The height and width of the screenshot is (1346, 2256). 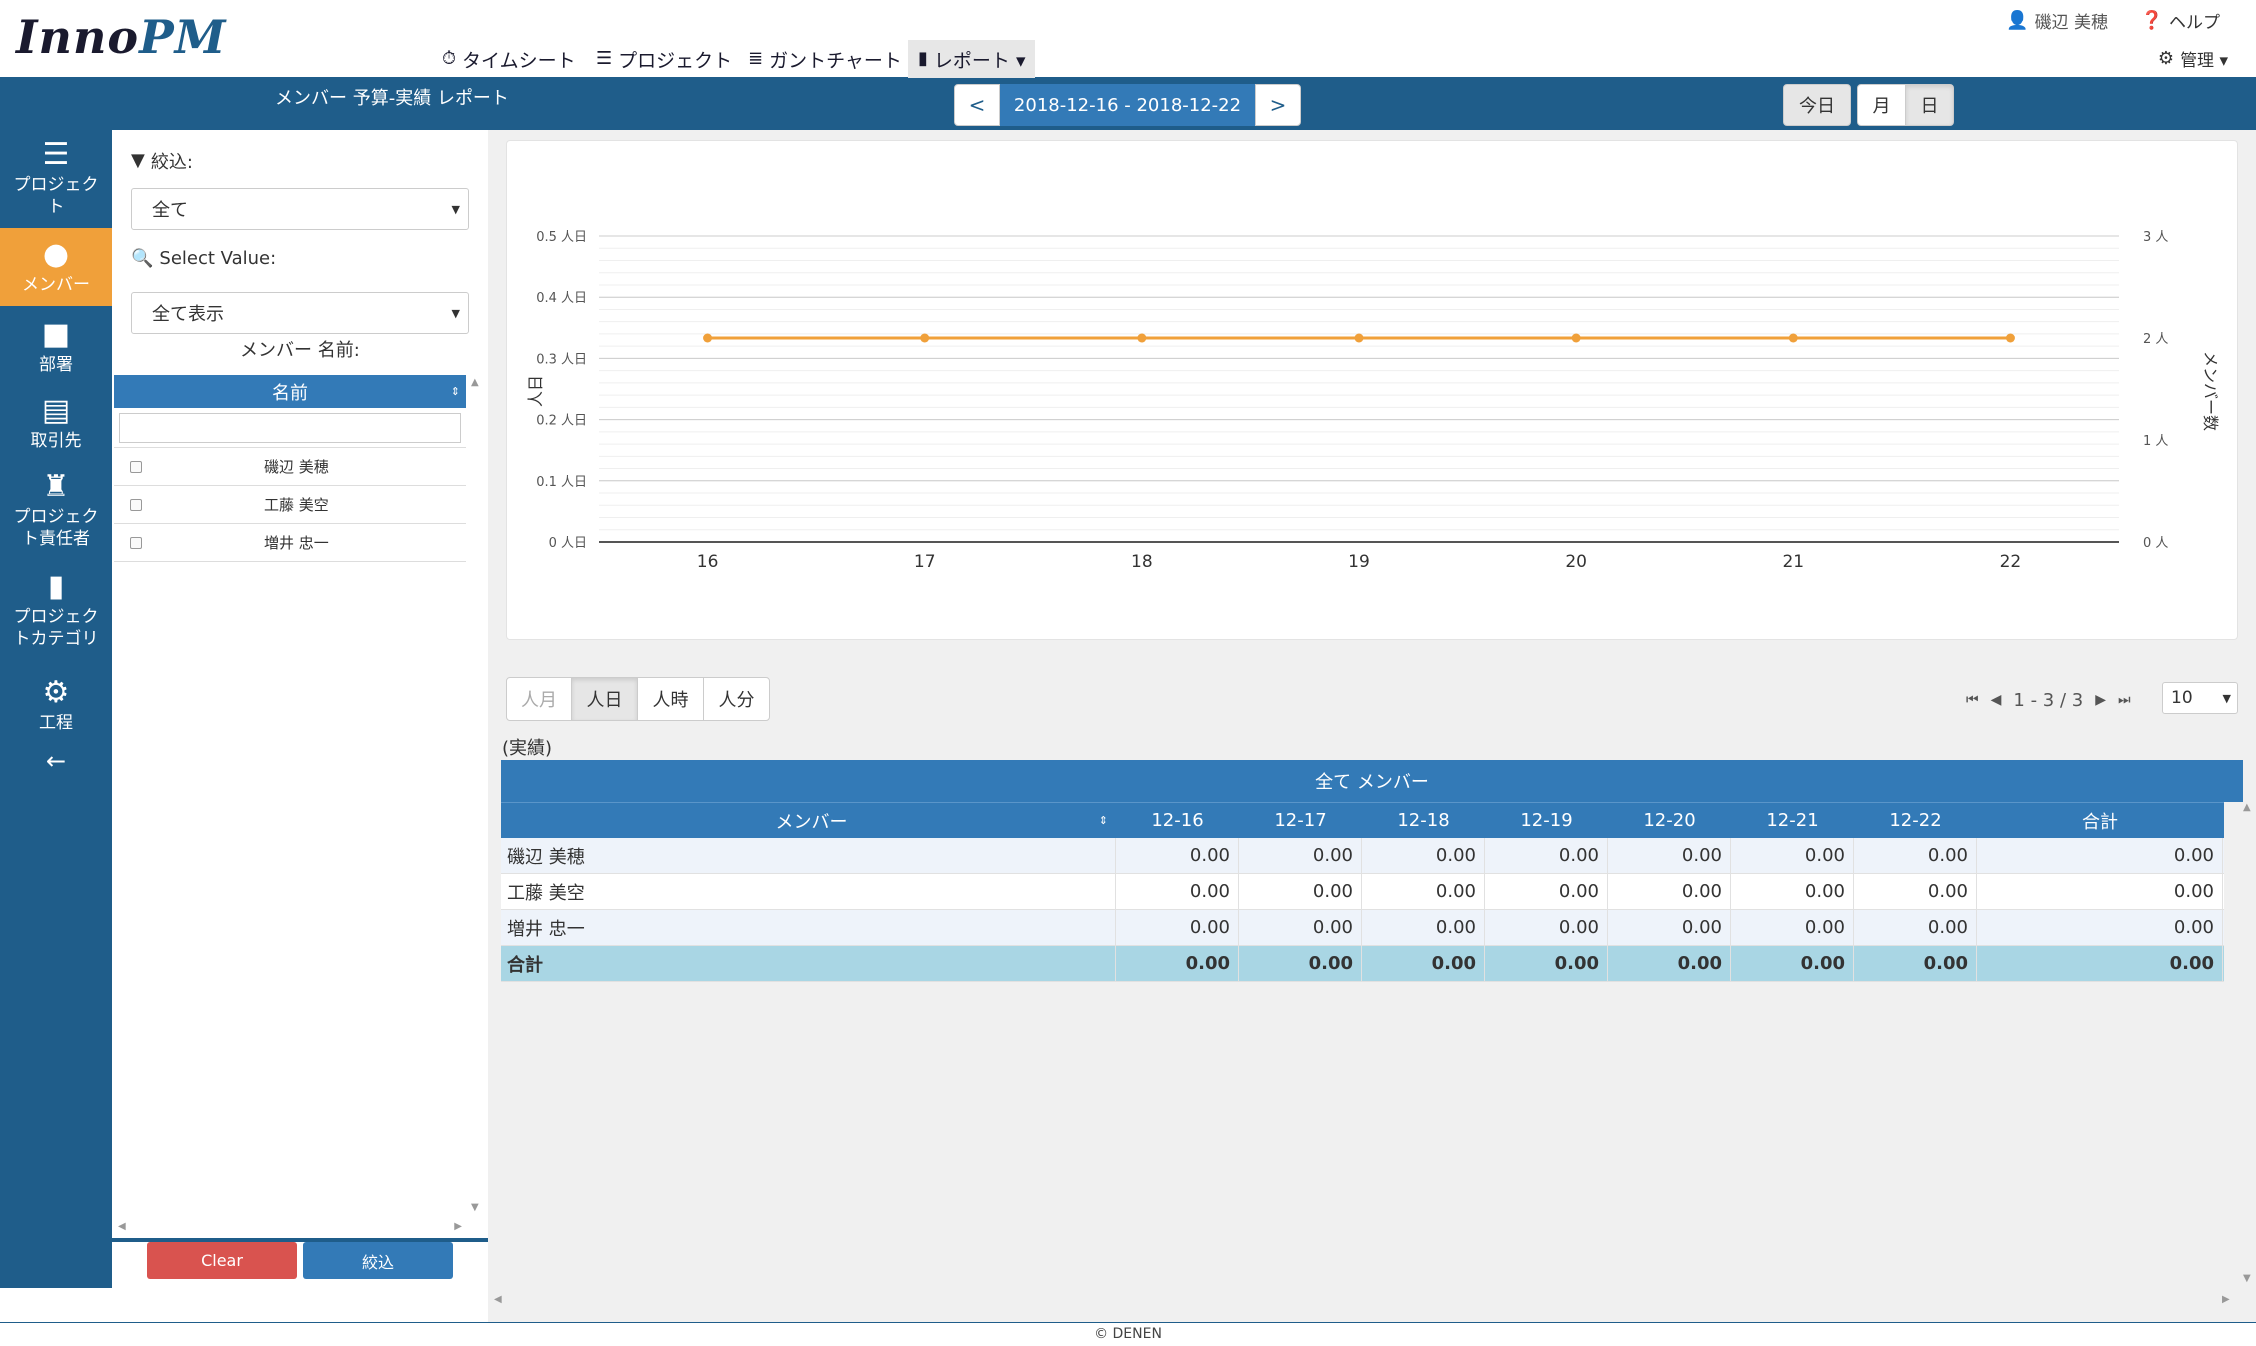 What do you see at coordinates (1972, 700) in the screenshot?
I see `first-page-icon: ⏮` at bounding box center [1972, 700].